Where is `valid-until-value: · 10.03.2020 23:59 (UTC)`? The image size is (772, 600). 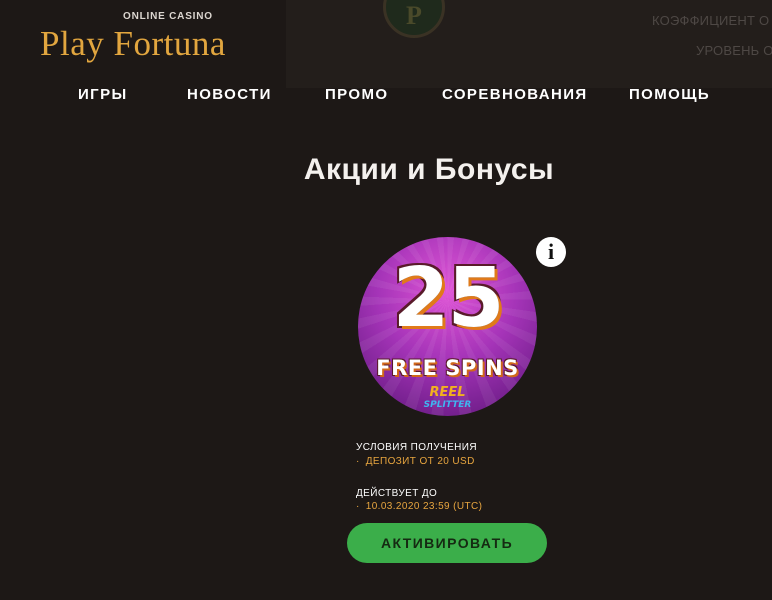 valid-until-value: · 10.03.2020 23:59 (UTC) is located at coordinates (419, 506).